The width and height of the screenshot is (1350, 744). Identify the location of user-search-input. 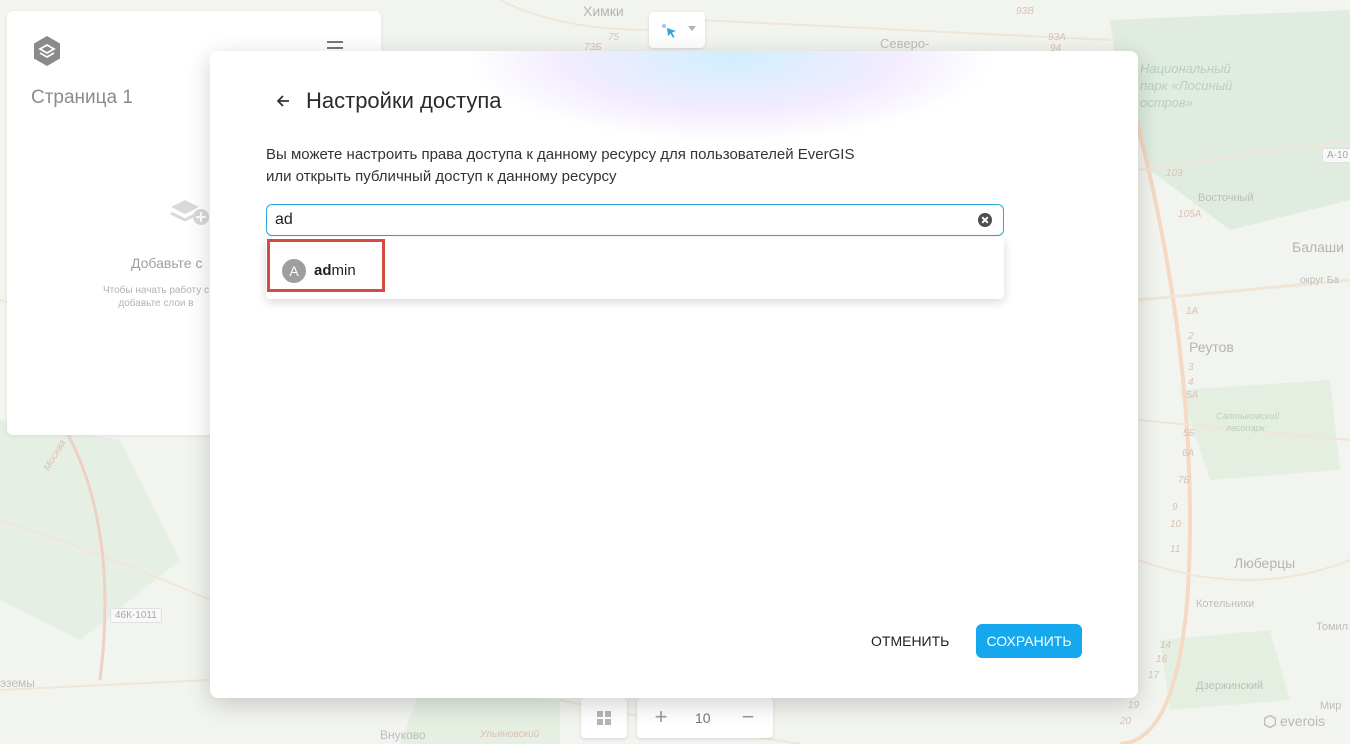
(620, 220).